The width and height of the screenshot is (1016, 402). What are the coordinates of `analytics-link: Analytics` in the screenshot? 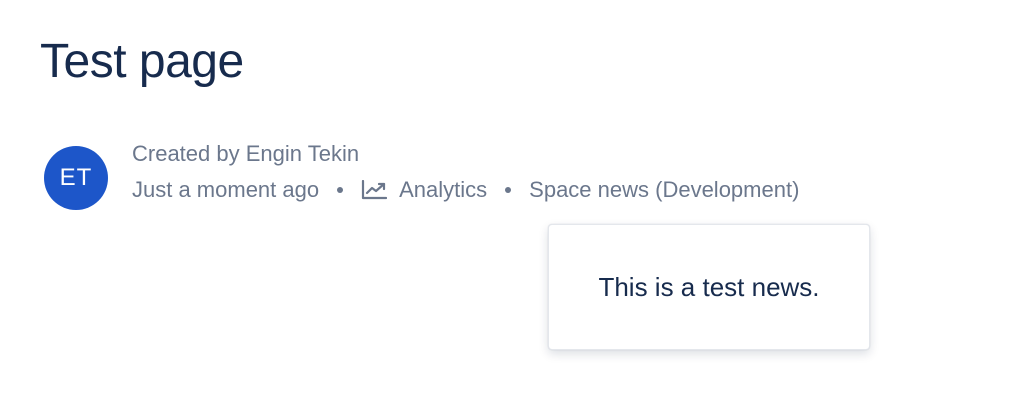 It's located at (424, 190).